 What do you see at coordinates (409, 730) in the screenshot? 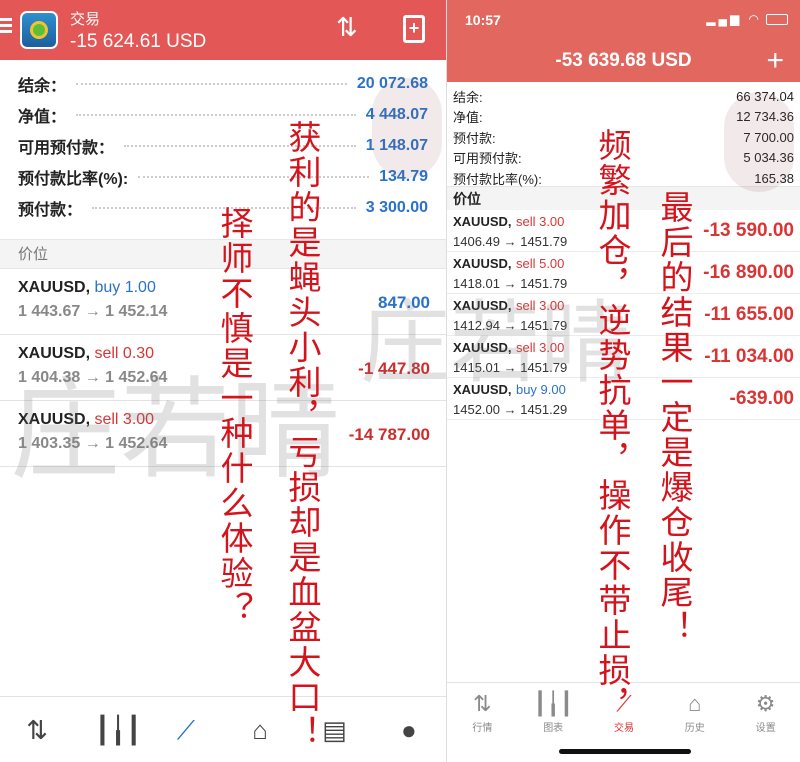
I see `chat-icon: ●` at bounding box center [409, 730].